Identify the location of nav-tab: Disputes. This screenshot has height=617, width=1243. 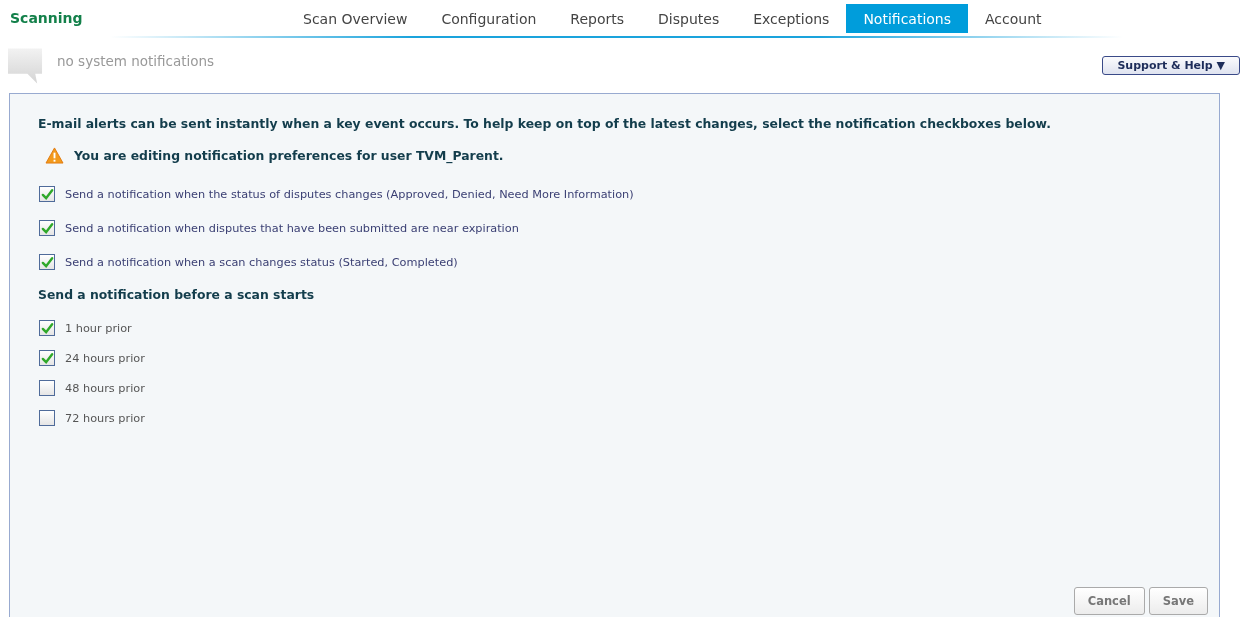
(689, 18).